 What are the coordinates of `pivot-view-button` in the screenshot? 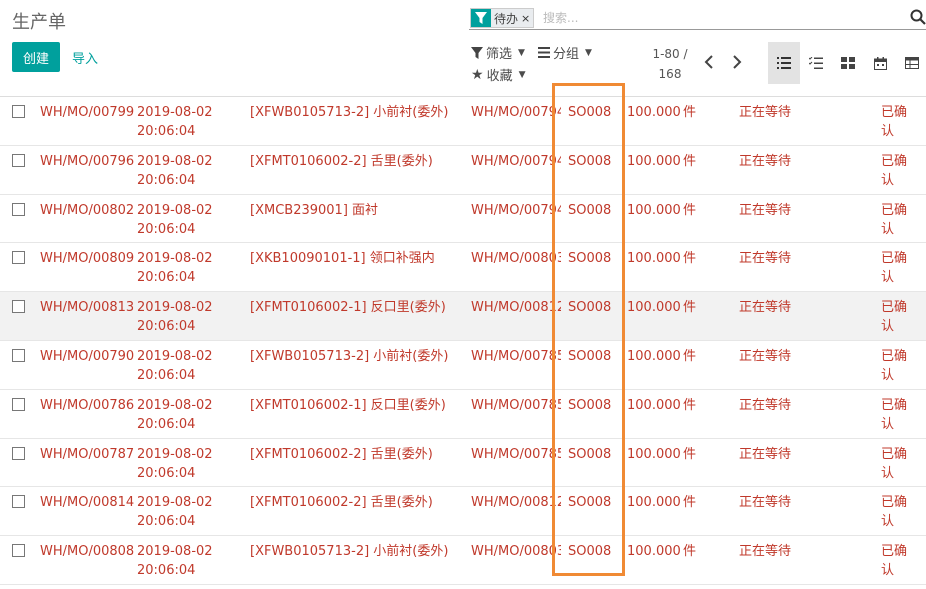 It's located at (911, 63).